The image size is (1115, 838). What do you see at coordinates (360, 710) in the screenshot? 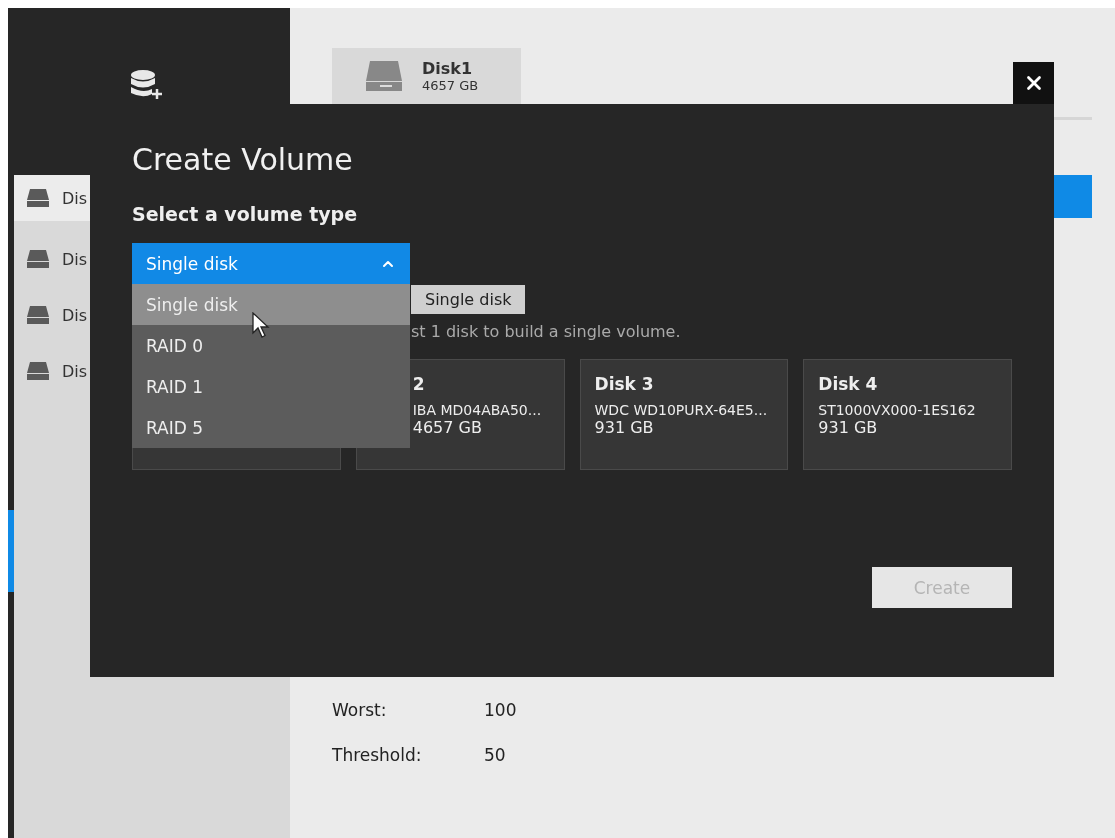
I see `detail-label: Worst:` at bounding box center [360, 710].